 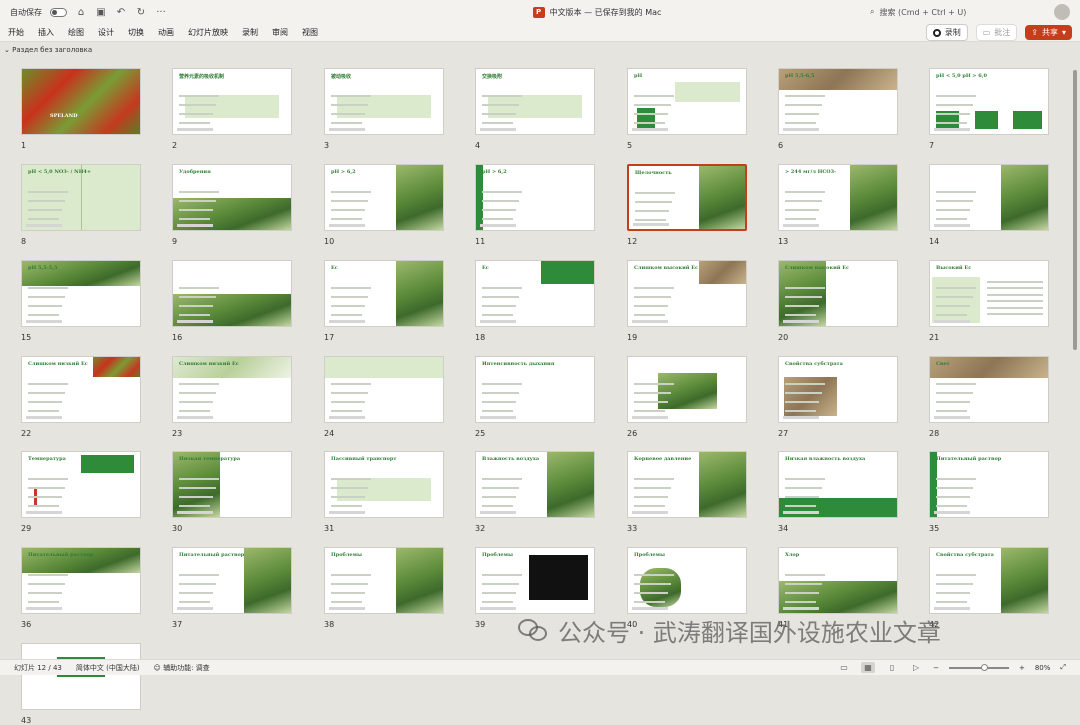 I want to click on slide-thumbnail-29: Температура, so click(x=81, y=484).